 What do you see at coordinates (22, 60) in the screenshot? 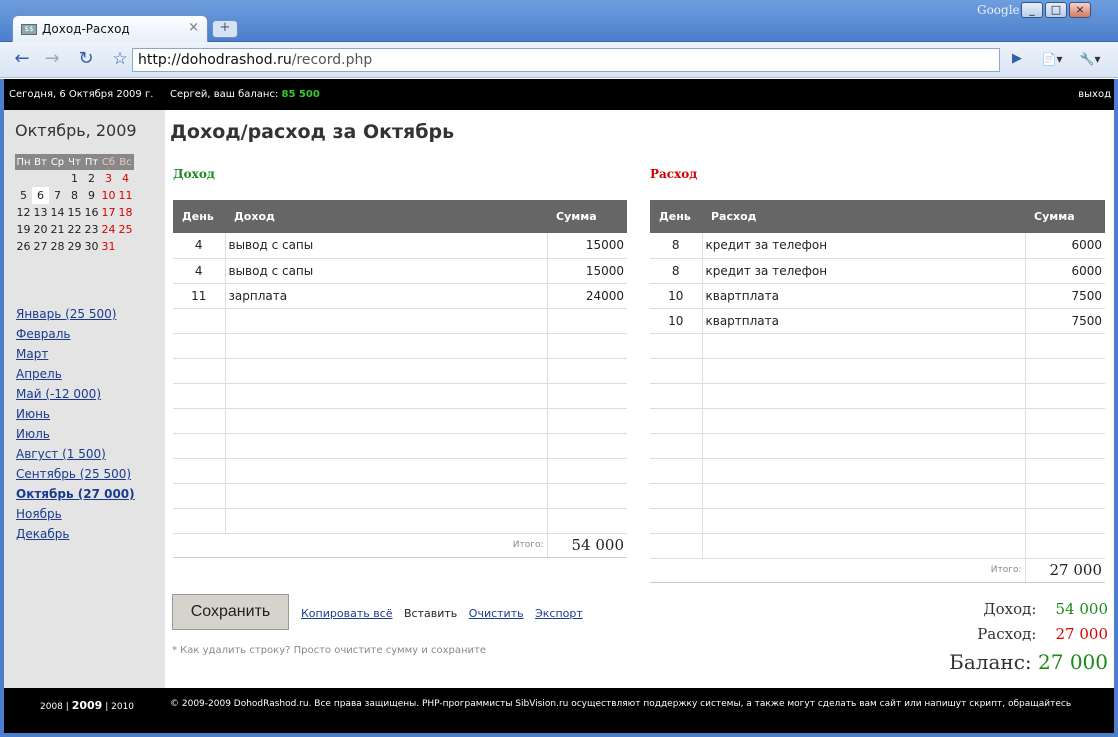
I see `back-icon: ←` at bounding box center [22, 60].